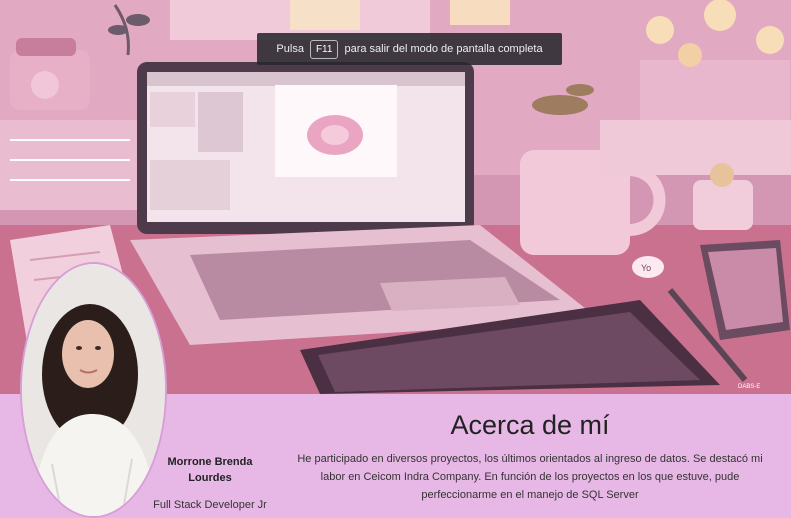  What do you see at coordinates (646, 268) in the screenshot?
I see `speech-bubble-text: Yo` at bounding box center [646, 268].